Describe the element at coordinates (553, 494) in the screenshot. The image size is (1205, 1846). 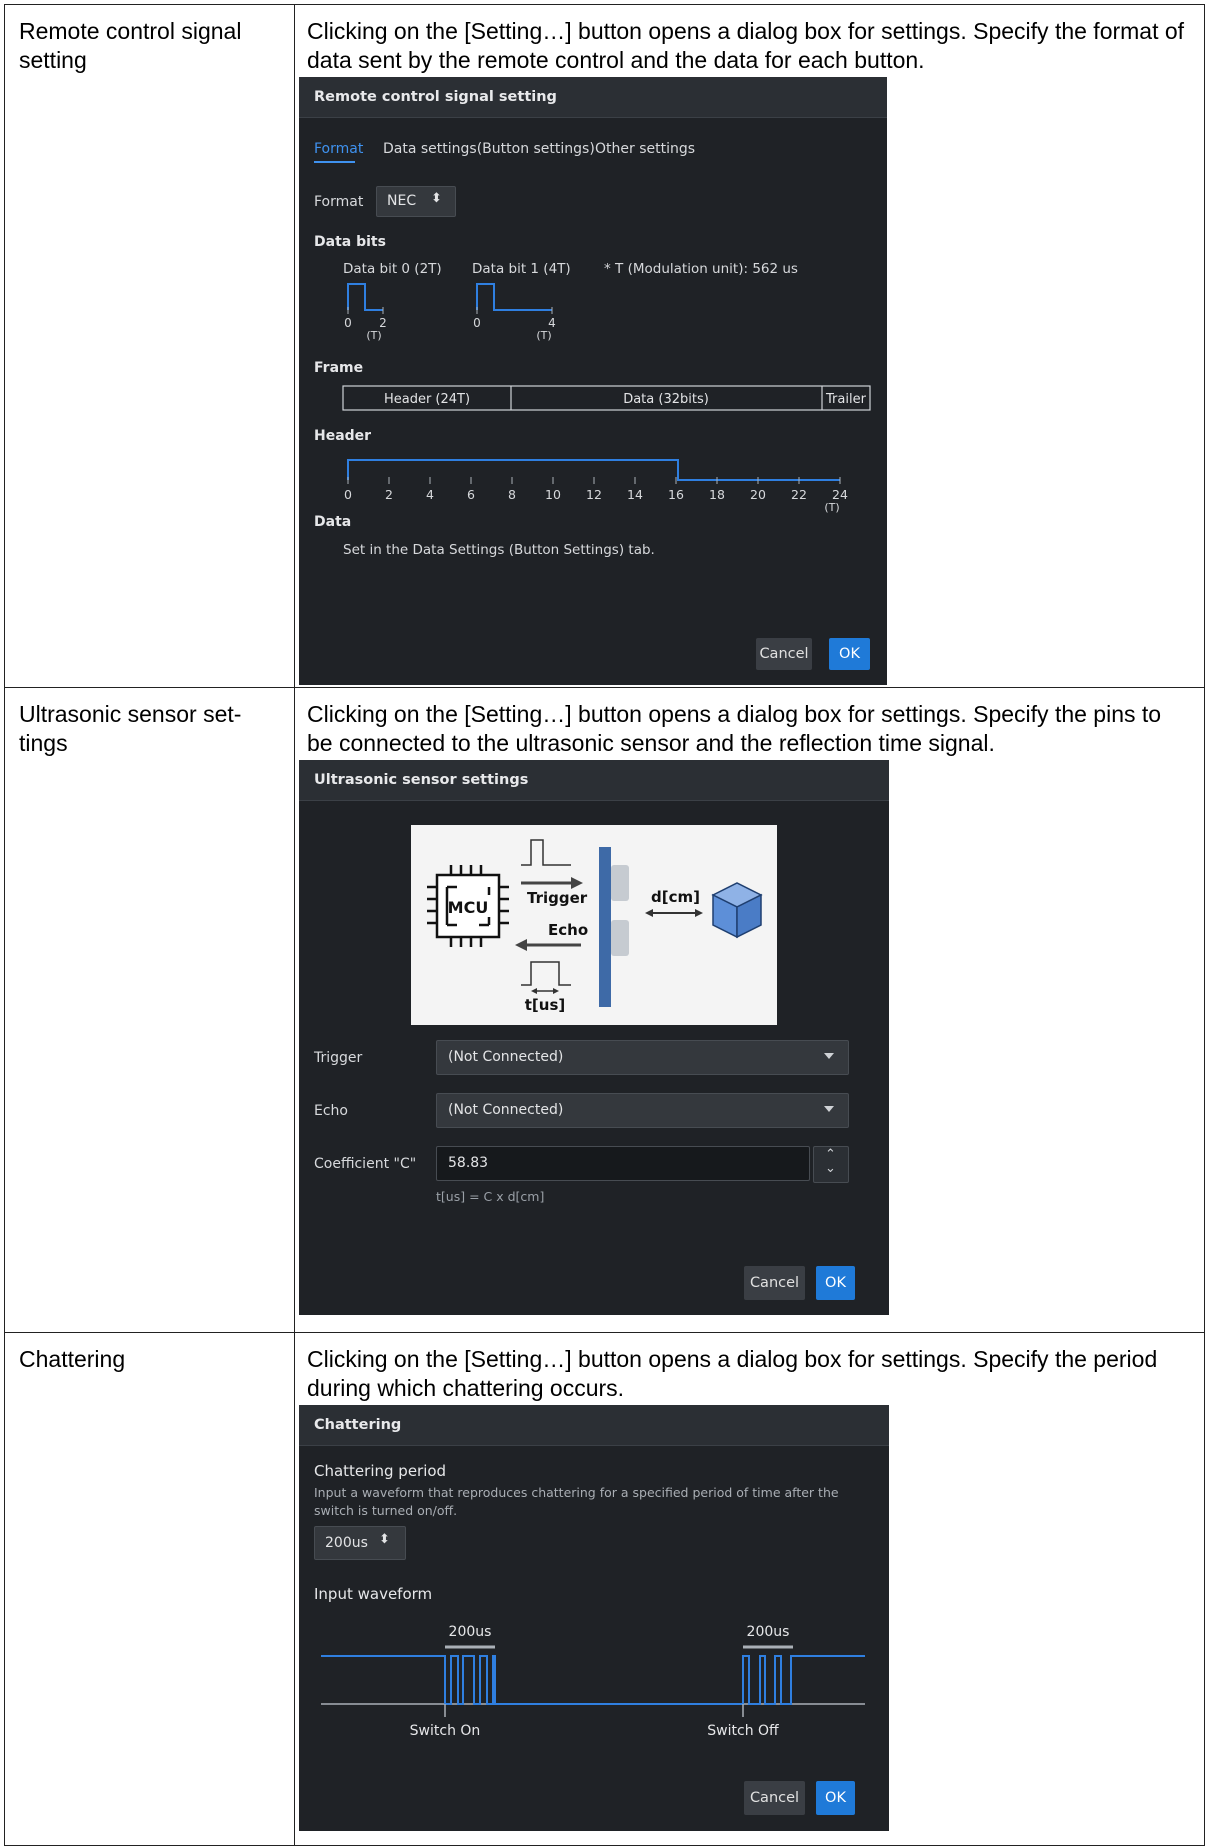
I see `header-tick-label: 10` at that location.